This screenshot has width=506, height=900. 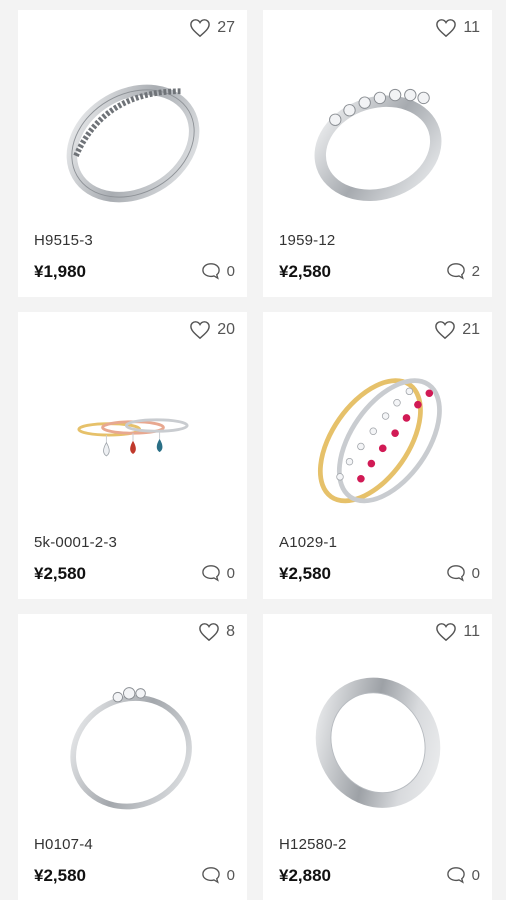 What do you see at coordinates (308, 542) in the screenshot?
I see `product-code: A1029-1` at bounding box center [308, 542].